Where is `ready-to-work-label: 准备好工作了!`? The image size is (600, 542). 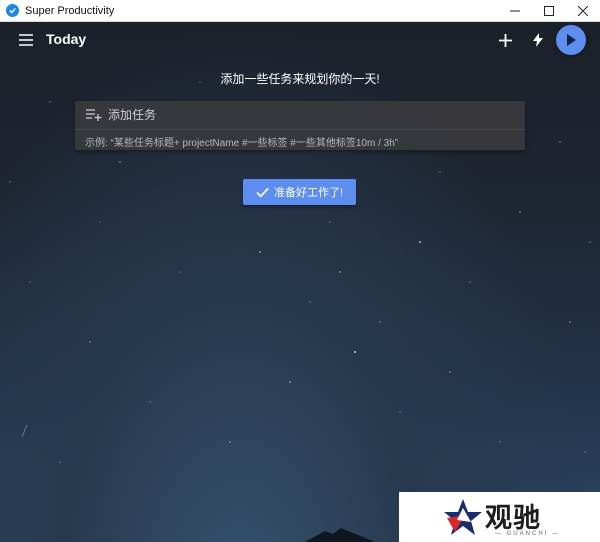
ready-to-work-label: 准备好工作了! is located at coordinates (308, 193).